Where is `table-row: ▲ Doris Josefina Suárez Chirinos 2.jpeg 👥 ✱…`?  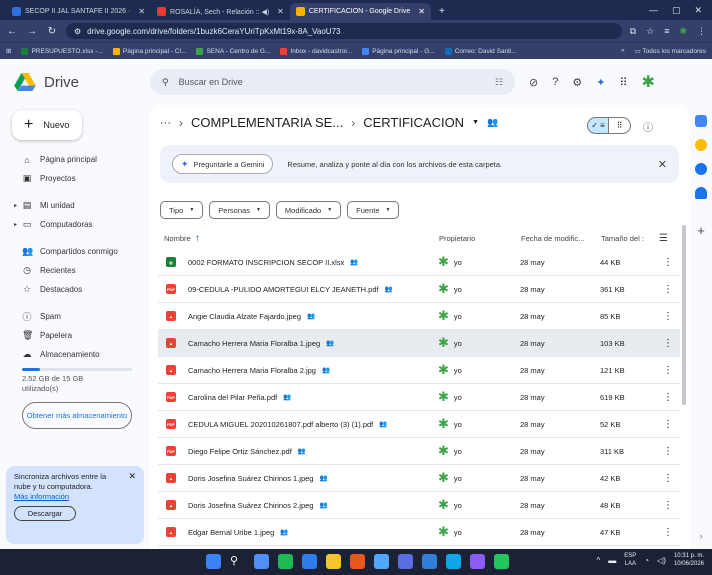 table-row: ▲ Doris Josefina Suárez Chirinos 2.jpeg 👥 ✱… is located at coordinates (419, 505).